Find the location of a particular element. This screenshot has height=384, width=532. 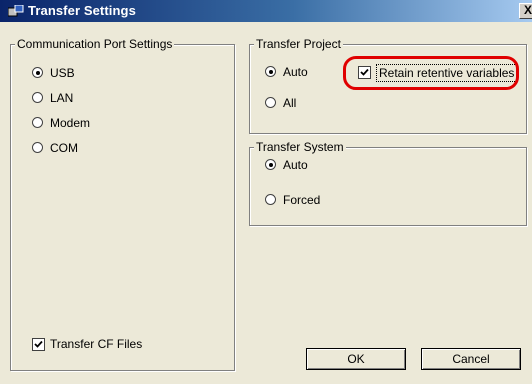

transfer-project-title: Transfer Project is located at coordinates (298, 44).